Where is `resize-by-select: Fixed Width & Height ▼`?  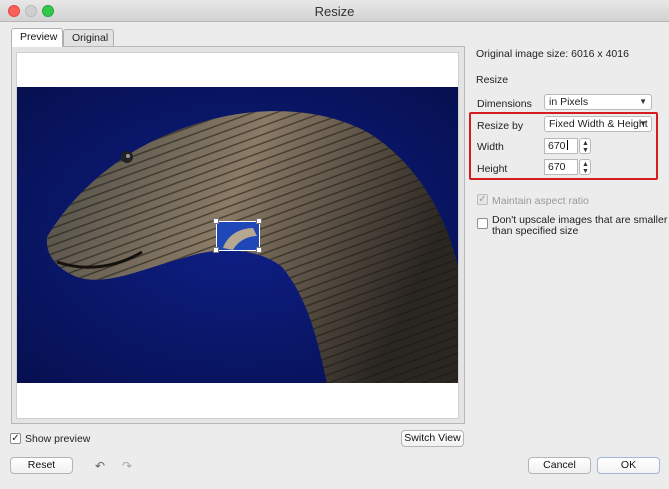
resize-by-select: Fixed Width & Height ▼ is located at coordinates (598, 124).